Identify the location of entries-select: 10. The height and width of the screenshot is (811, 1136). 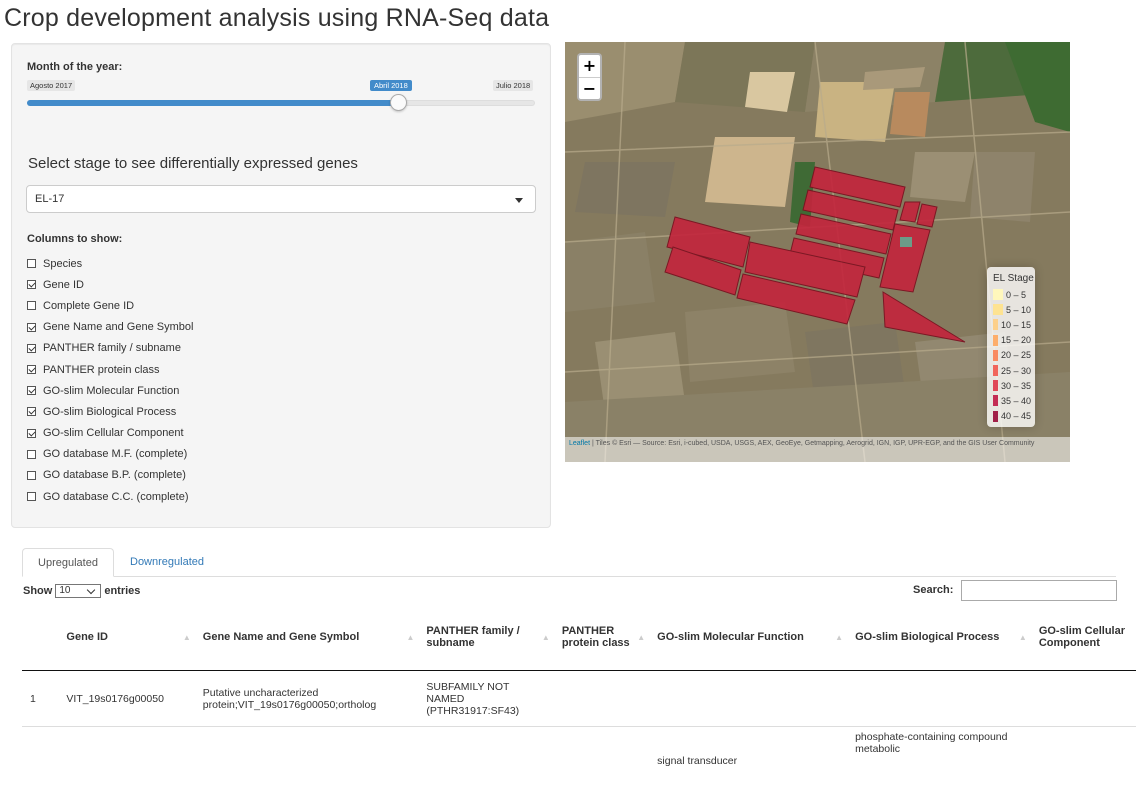
(78, 591).